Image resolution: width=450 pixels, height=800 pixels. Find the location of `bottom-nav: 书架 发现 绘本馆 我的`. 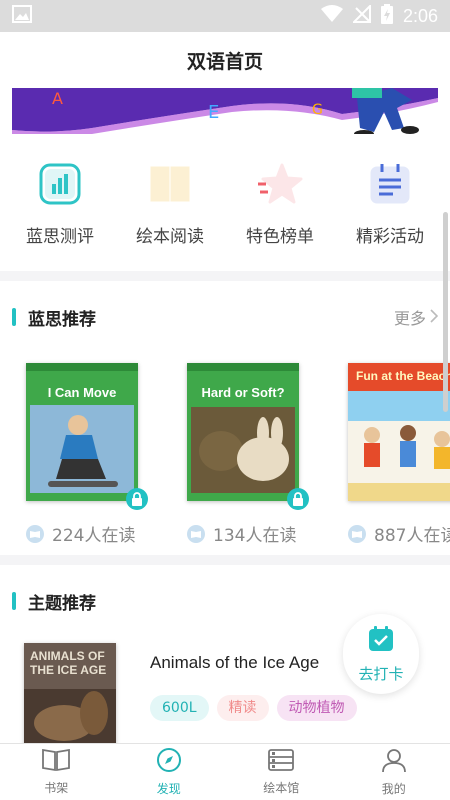

bottom-nav: 书架 发现 绘本馆 我的 is located at coordinates (225, 771).